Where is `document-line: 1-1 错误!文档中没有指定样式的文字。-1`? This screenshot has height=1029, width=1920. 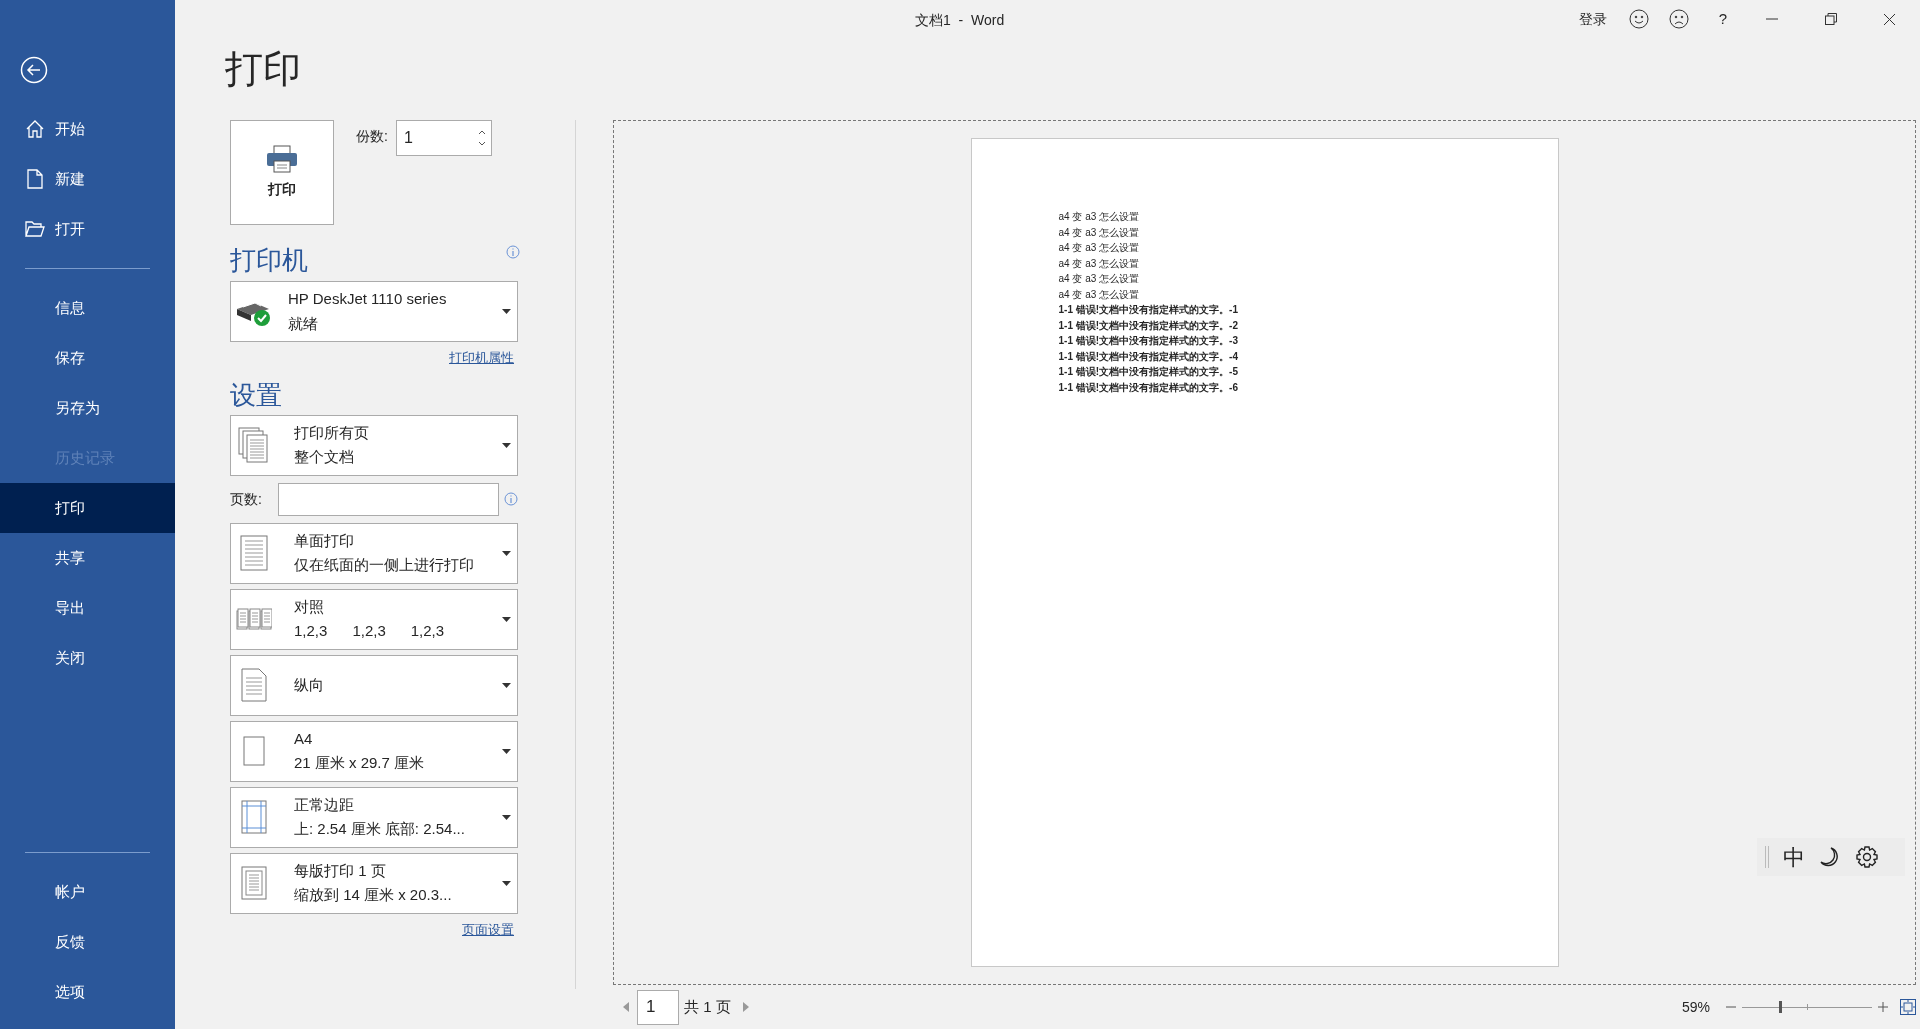
document-line: 1-1 错误!文档中没有指定样式的文字。-1 is located at coordinates (1148, 310).